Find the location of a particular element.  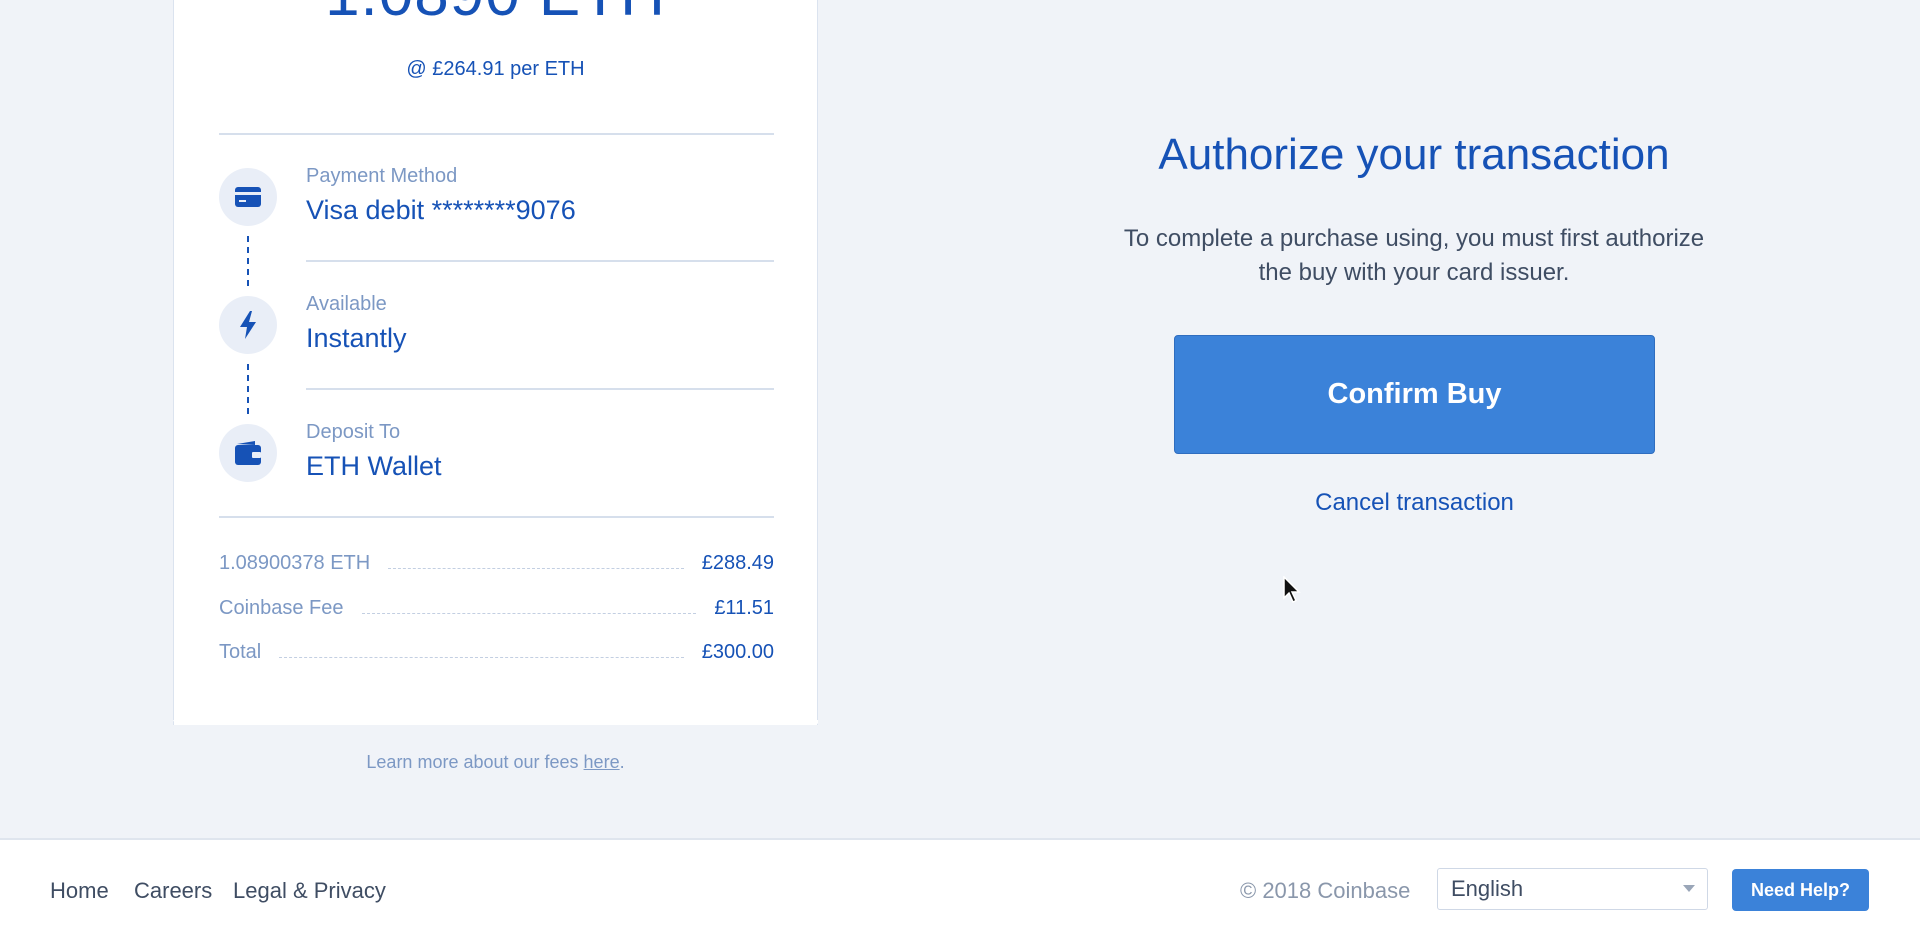

copyright-text: © 2018 Coinbase is located at coordinates (1325, 890).